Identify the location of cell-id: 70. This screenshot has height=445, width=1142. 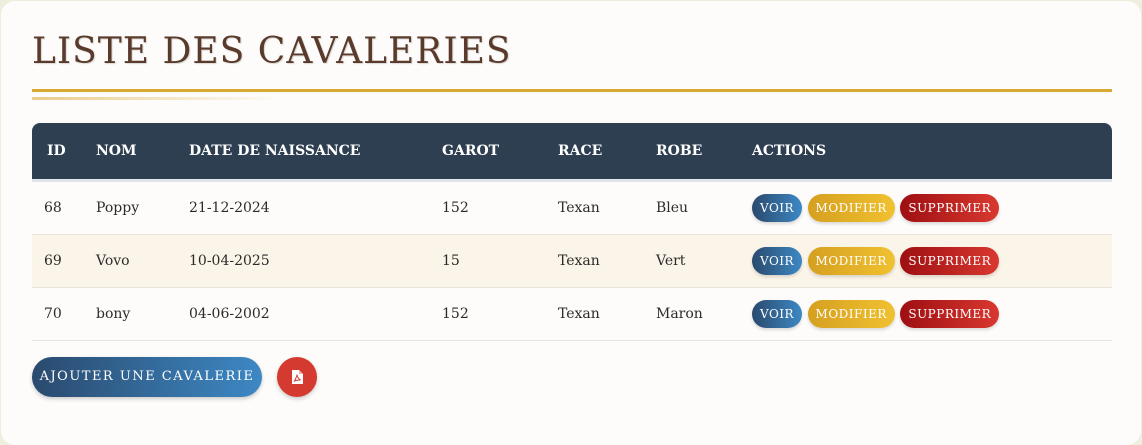
(64, 314).